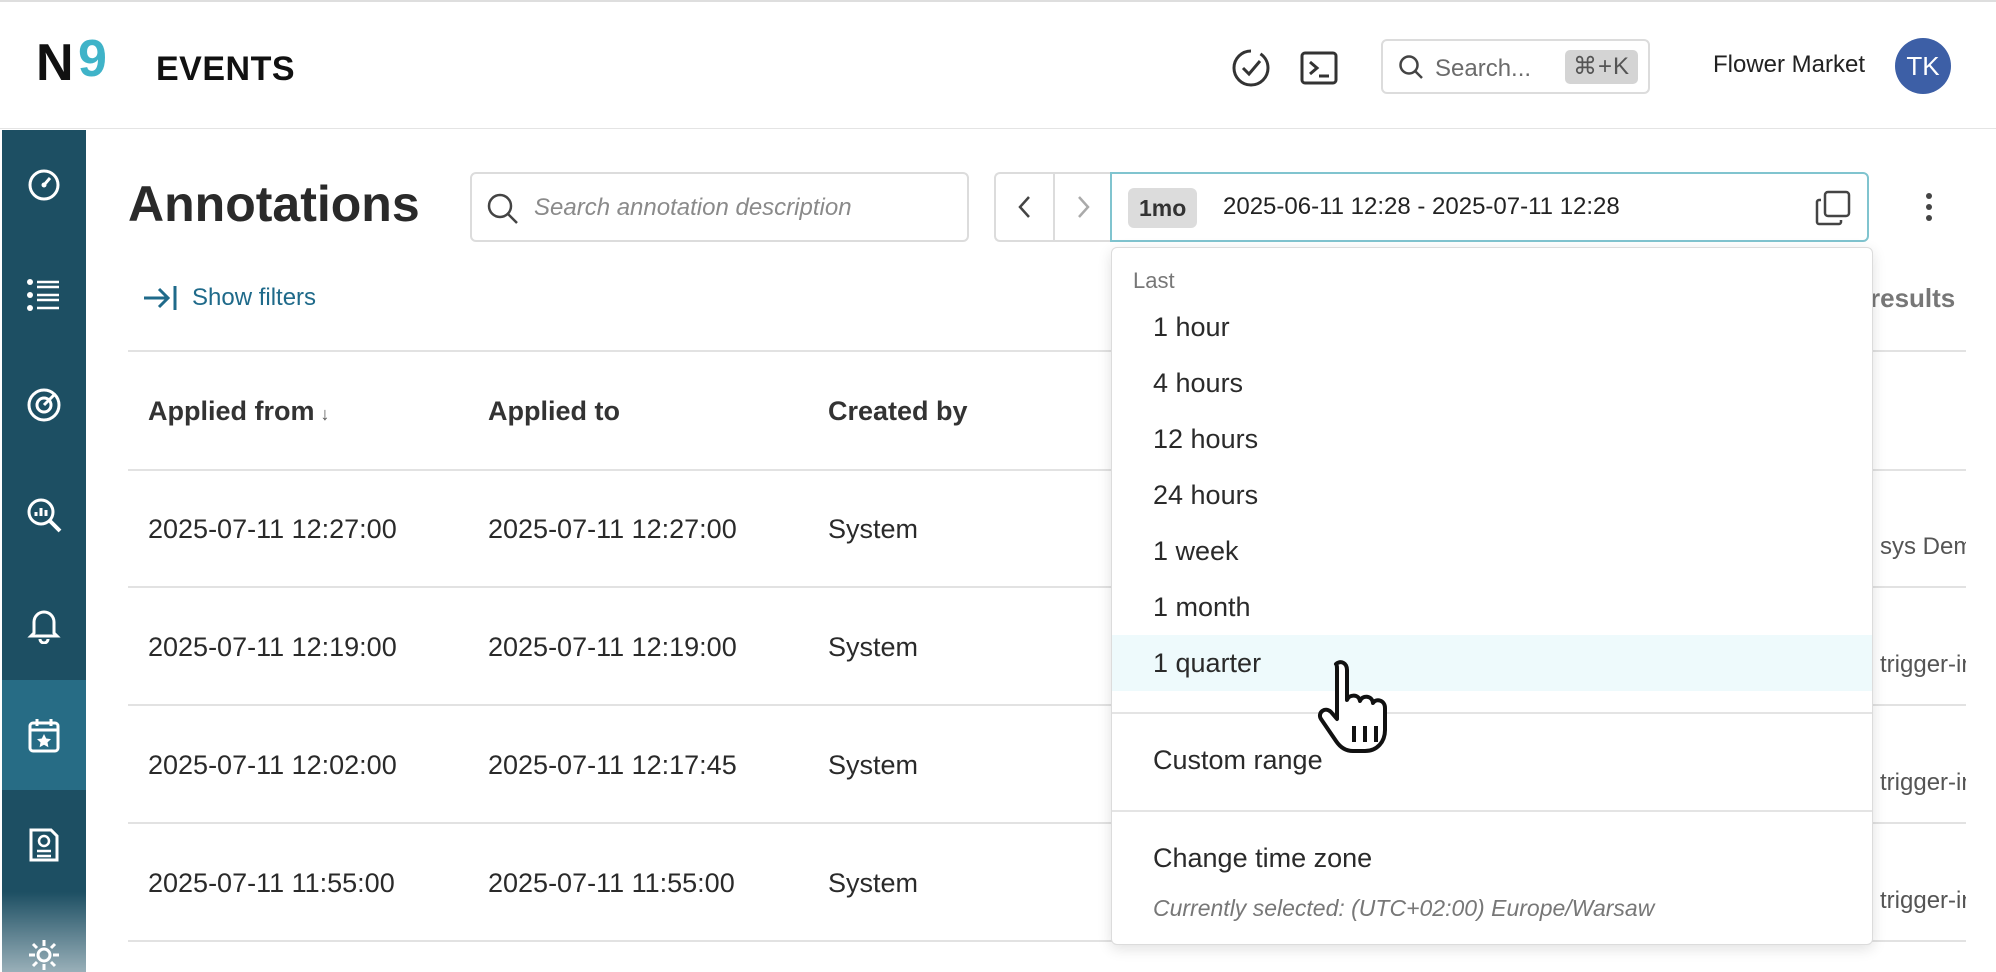 The image size is (1996, 972). I want to click on calendar-star-icon, so click(44, 736).